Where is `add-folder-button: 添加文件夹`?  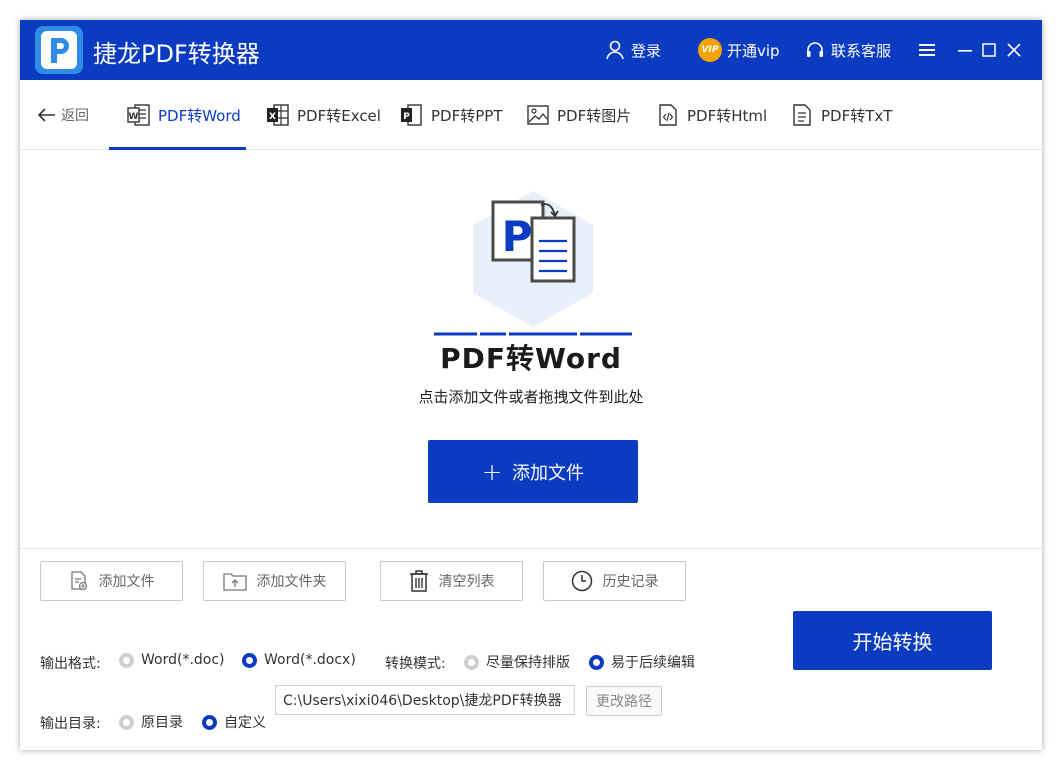 add-folder-button: 添加文件夹 is located at coordinates (274, 581).